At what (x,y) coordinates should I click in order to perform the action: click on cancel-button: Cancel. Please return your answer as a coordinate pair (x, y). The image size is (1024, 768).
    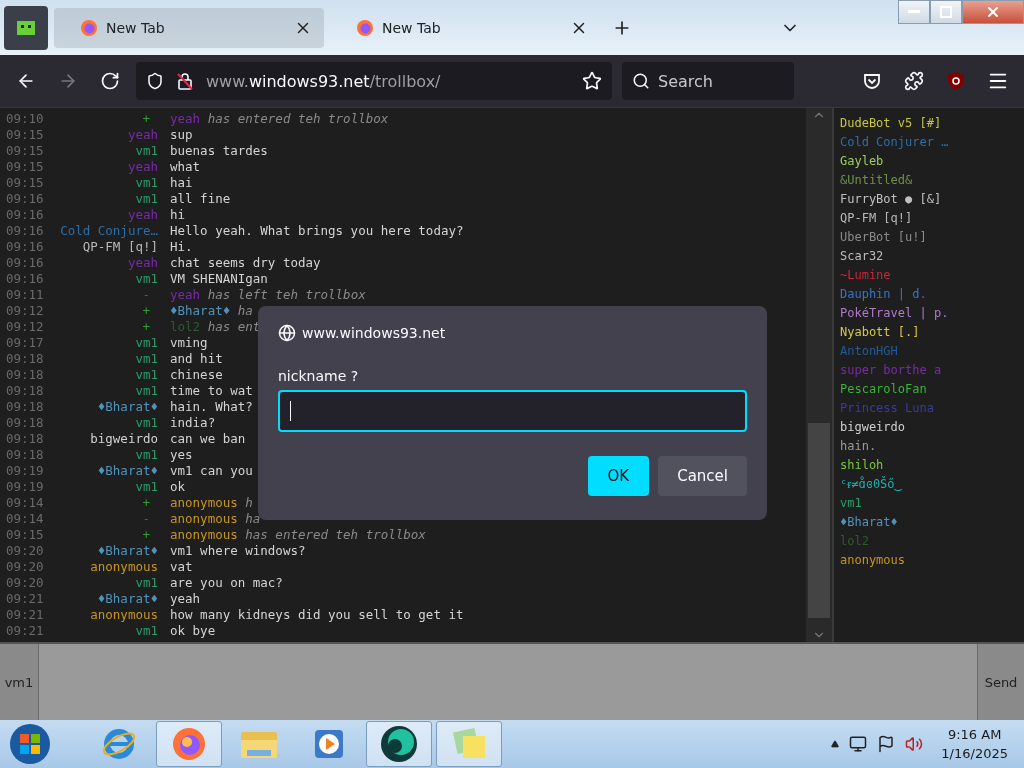
    Looking at the image, I should click on (702, 476).